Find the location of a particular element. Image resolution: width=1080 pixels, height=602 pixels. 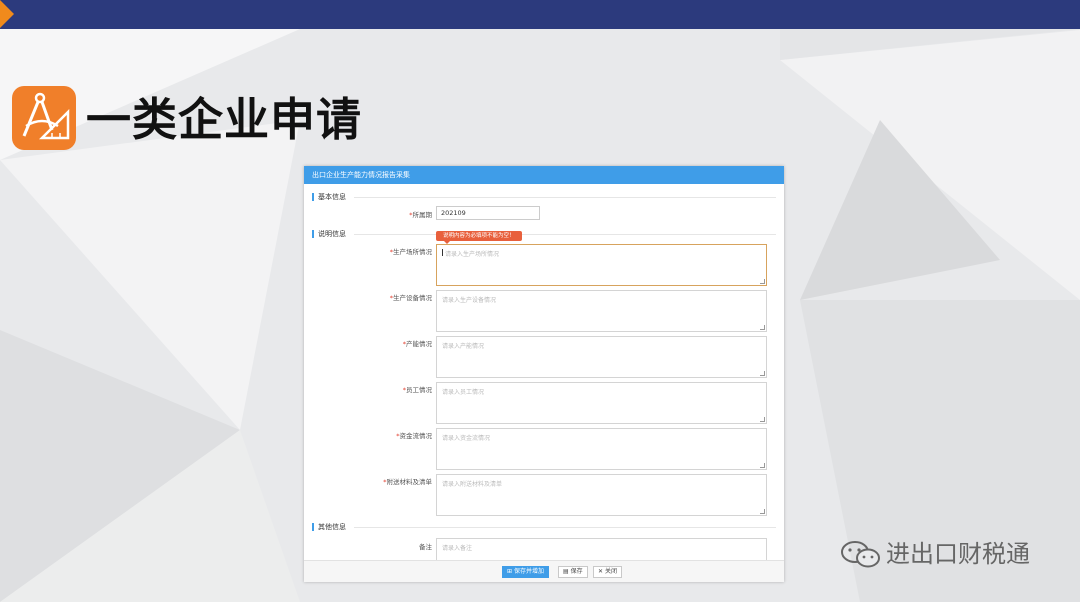

cash-flow-label: *资金流情况 is located at coordinates (414, 436).